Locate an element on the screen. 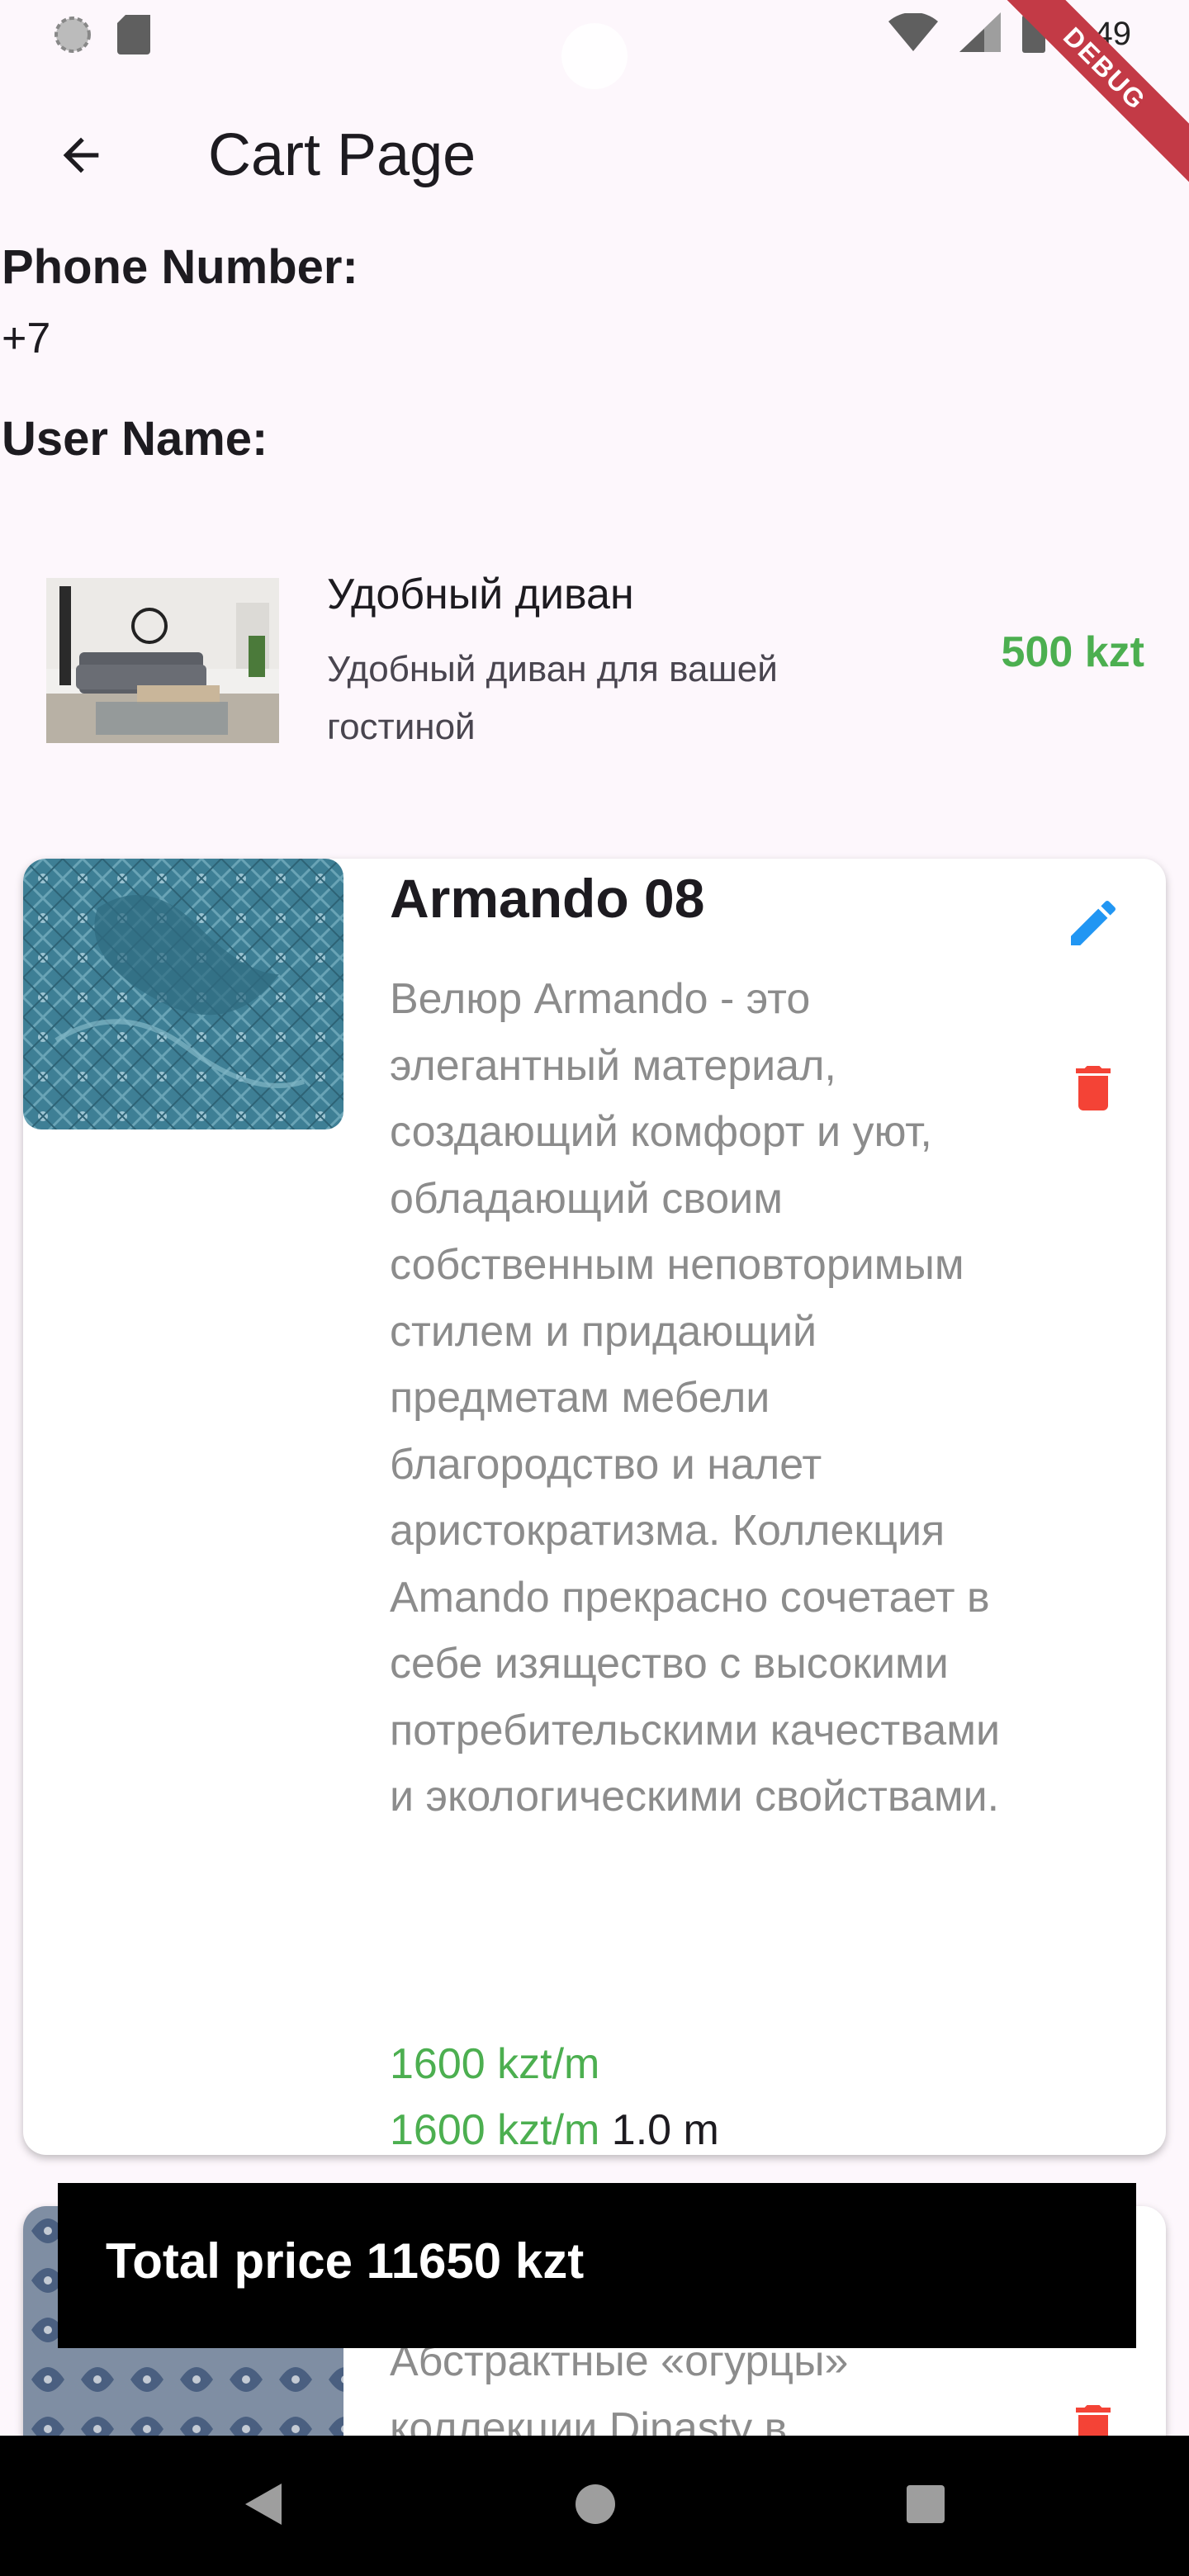 This screenshot has height=2576, width=1189. edit-icon is located at coordinates (1093, 925).